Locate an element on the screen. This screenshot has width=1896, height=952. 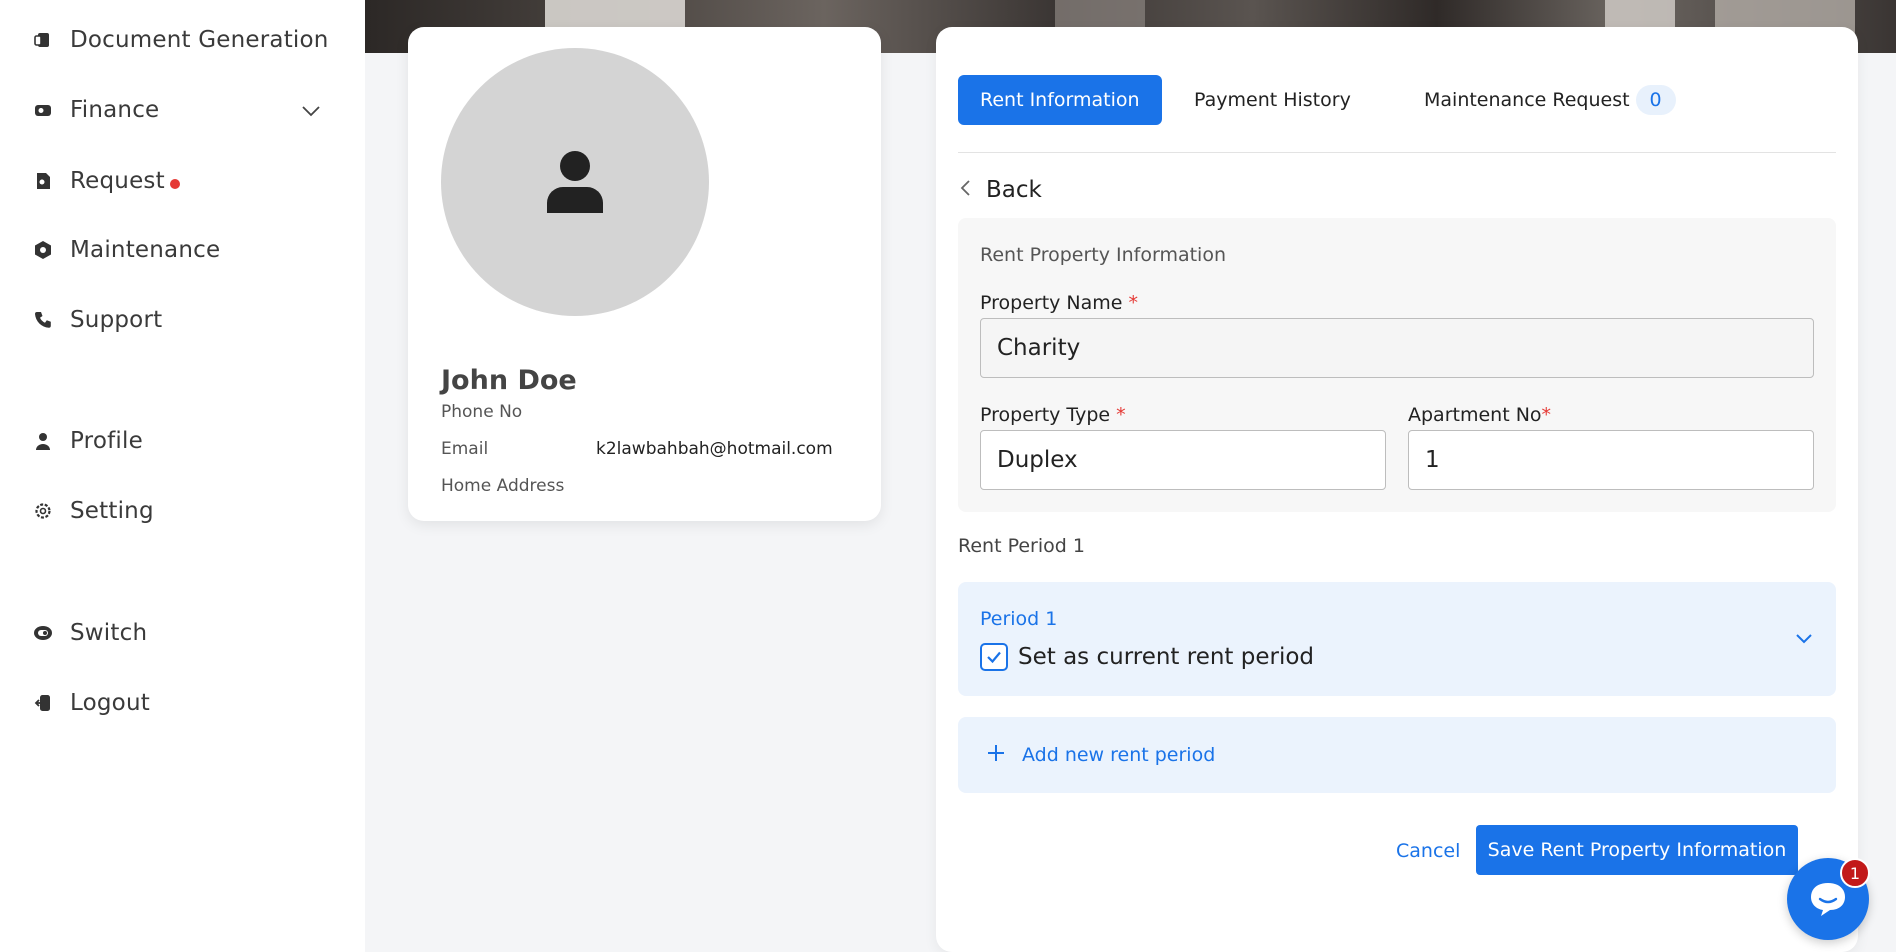
sidebar-item-request: Request is located at coordinates (106, 181).